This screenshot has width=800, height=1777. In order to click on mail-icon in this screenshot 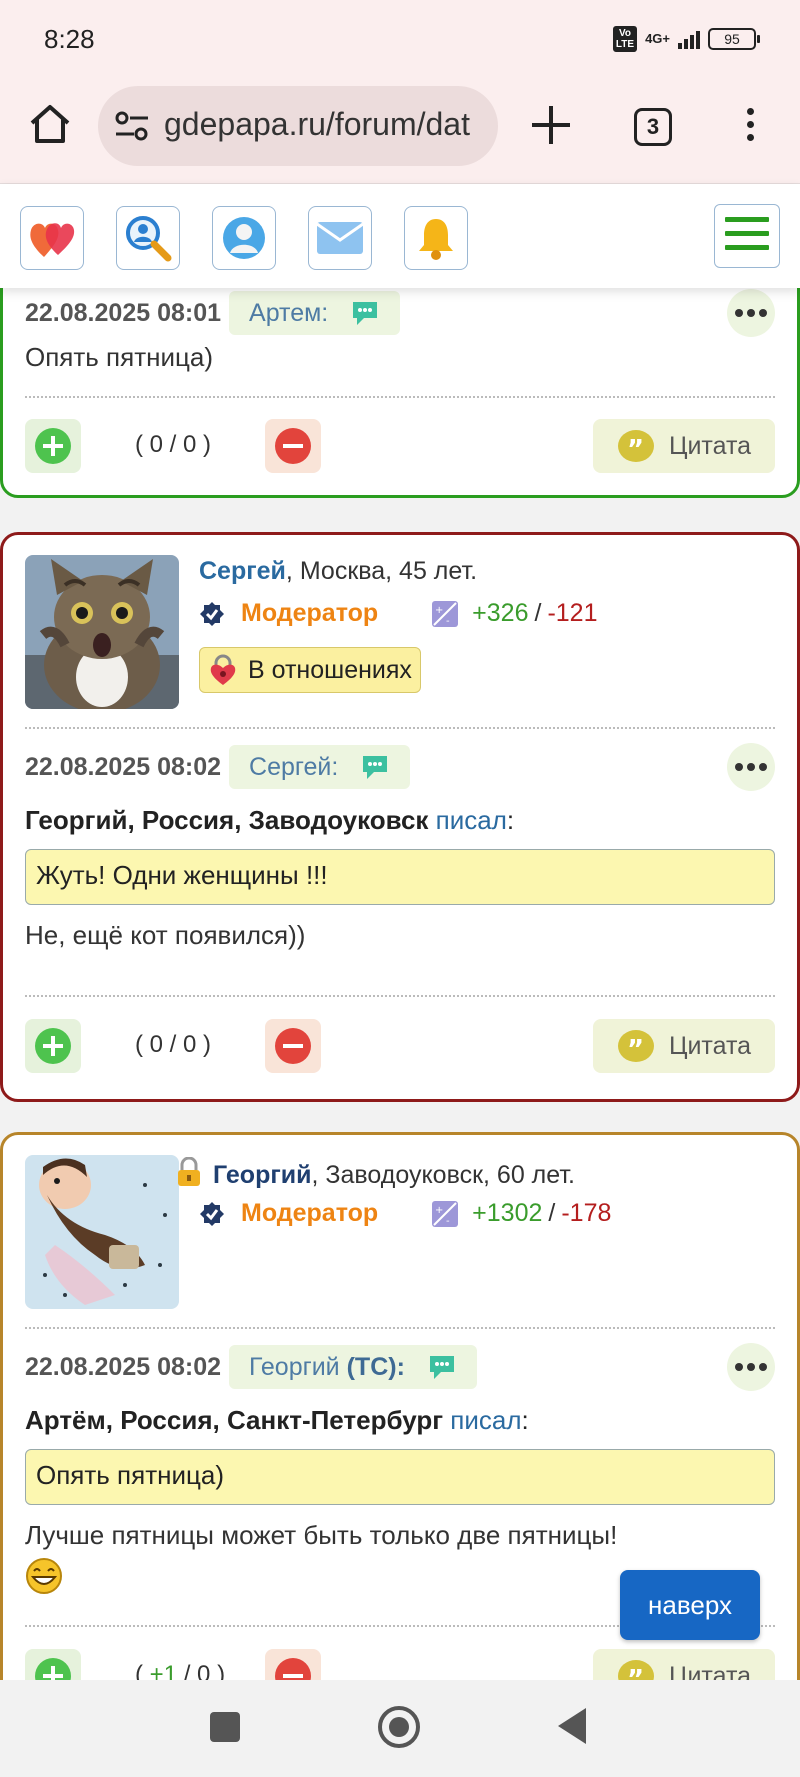, I will do `click(340, 238)`.